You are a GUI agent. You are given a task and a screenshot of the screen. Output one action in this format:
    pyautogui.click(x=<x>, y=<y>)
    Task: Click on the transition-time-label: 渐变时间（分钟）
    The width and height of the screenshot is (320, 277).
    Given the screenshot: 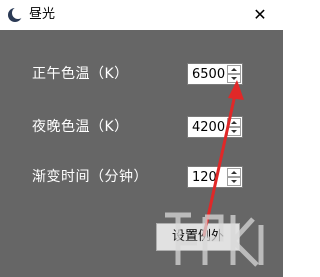 What is the action you would take?
    pyautogui.click(x=90, y=177)
    